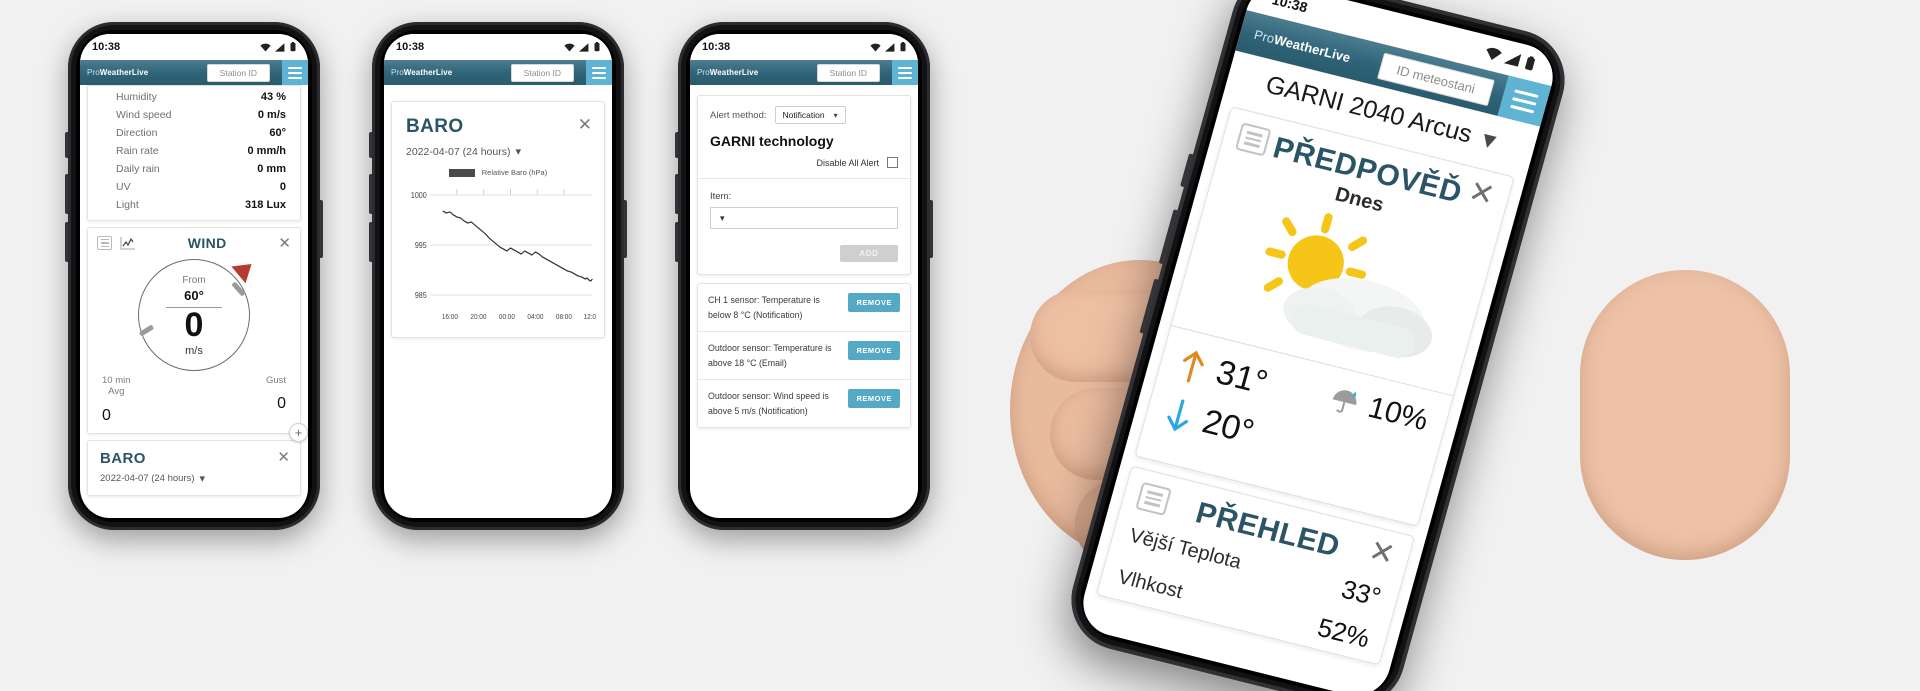 The width and height of the screenshot is (1920, 691). I want to click on measurement-row: Daily rain 0 mm, so click(194, 169).